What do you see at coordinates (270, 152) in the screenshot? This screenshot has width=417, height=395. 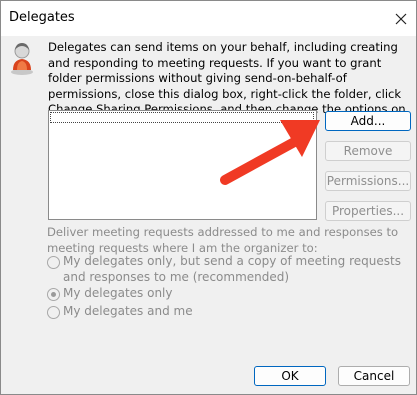 I see `annotation-arrow-icon` at bounding box center [270, 152].